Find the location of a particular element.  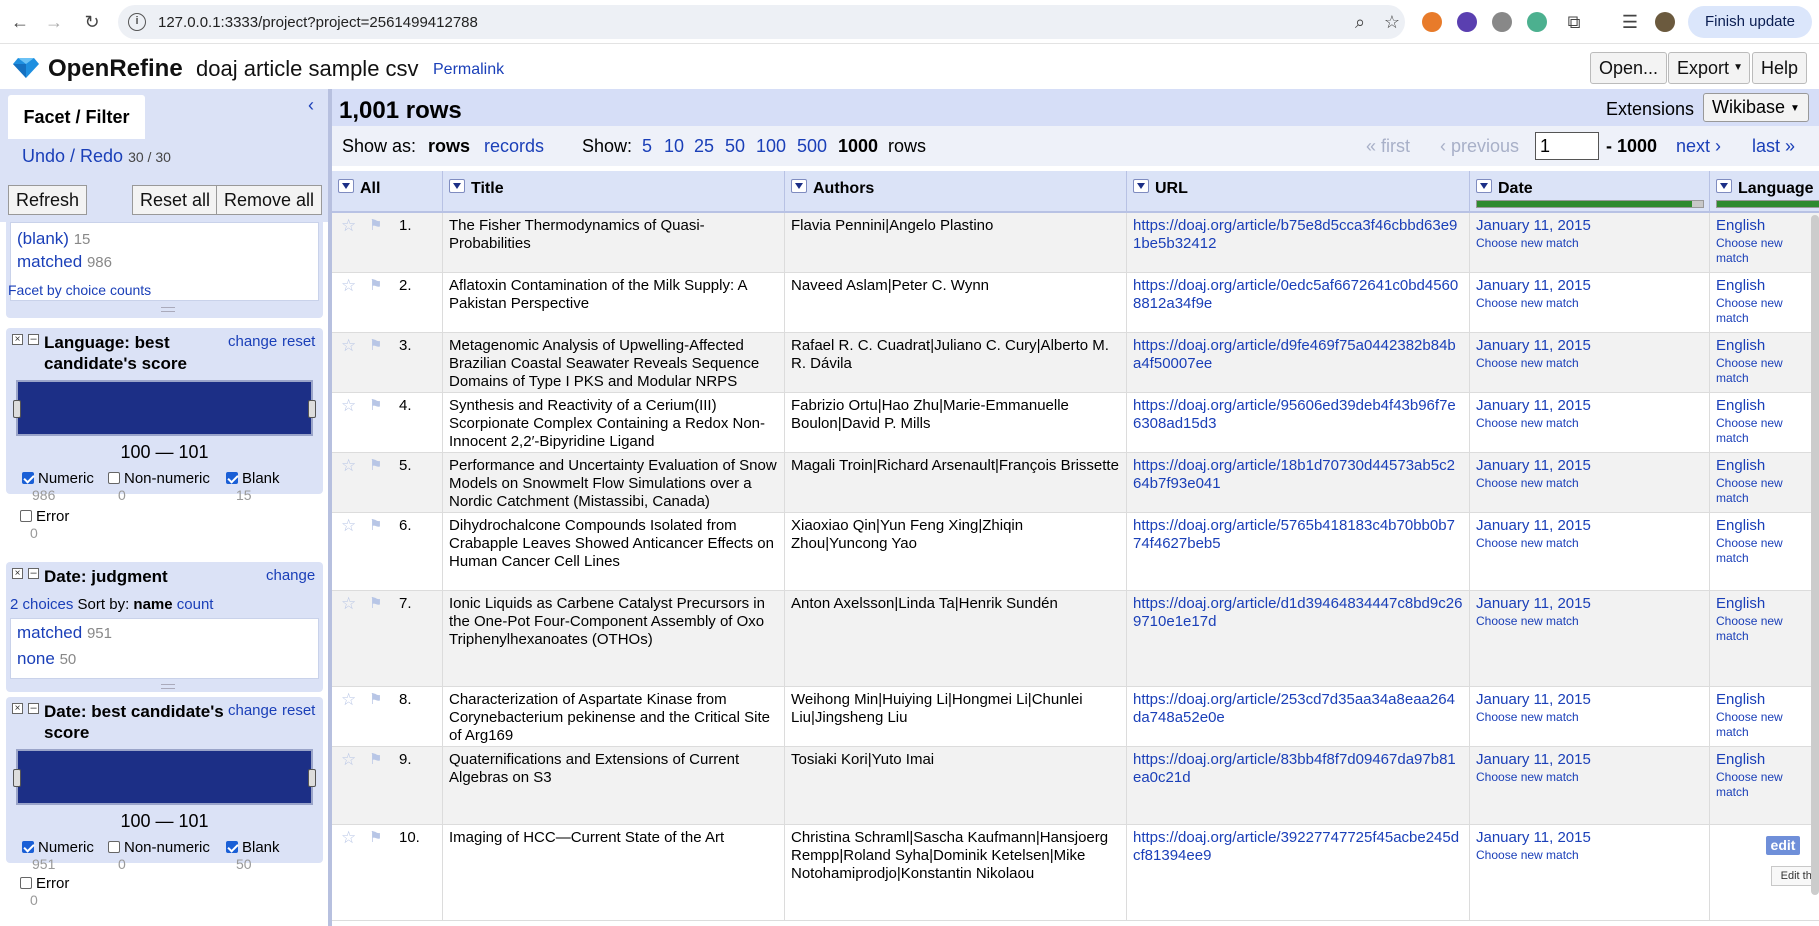

sort-name: name is located at coordinates (152, 604).